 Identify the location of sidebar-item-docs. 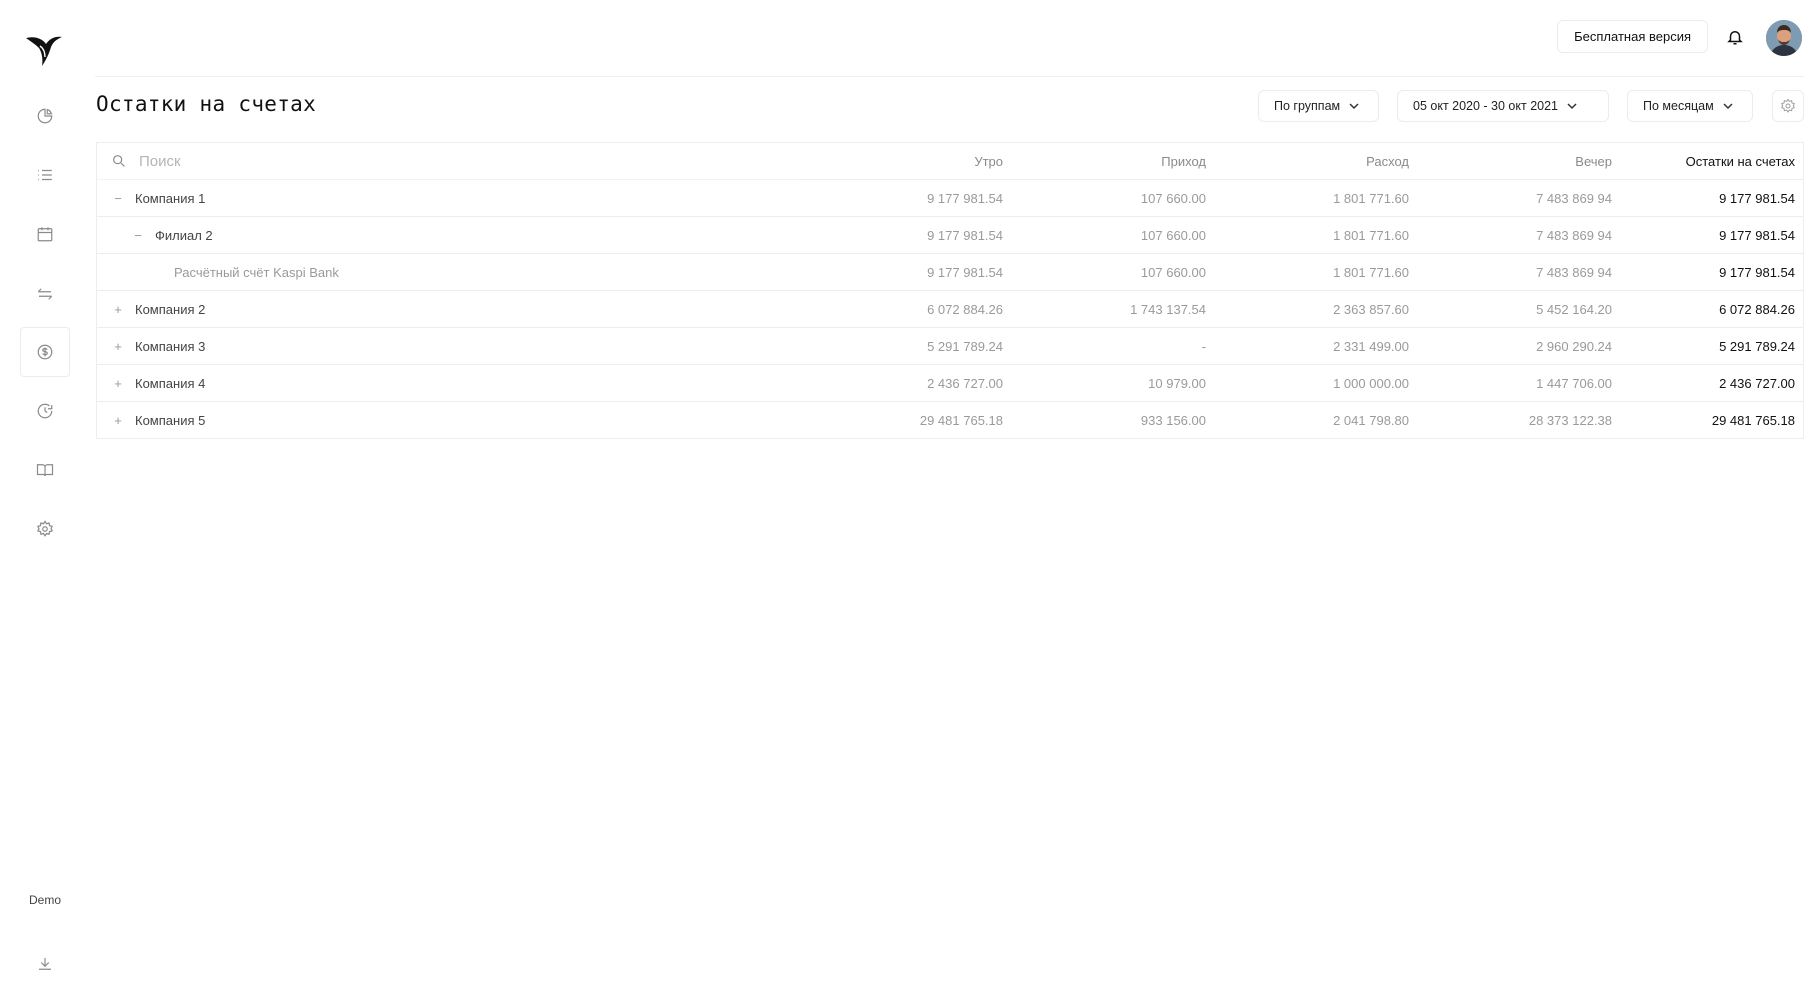
(45, 470).